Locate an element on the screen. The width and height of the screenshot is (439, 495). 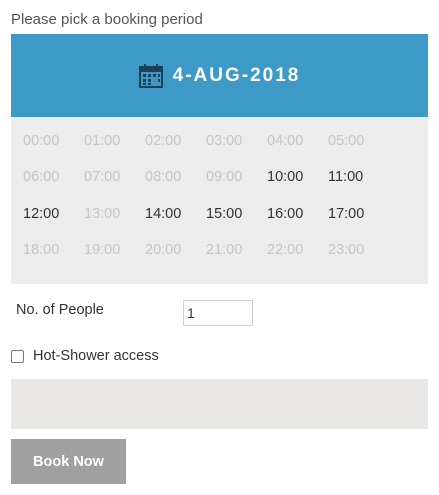
hot-shower-label: Hot-Shower access is located at coordinates (96, 356).